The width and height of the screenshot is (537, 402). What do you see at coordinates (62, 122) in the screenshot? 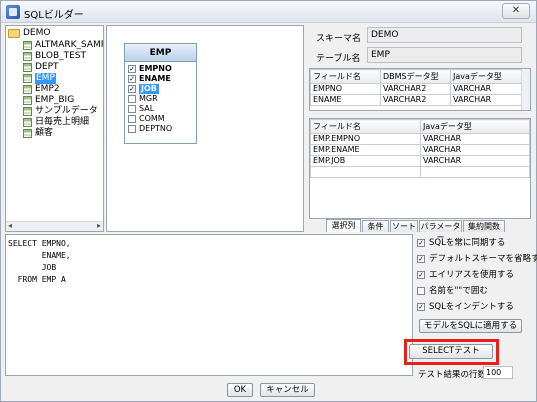
I see `tree-item-label: 日毎売上明細` at bounding box center [62, 122].